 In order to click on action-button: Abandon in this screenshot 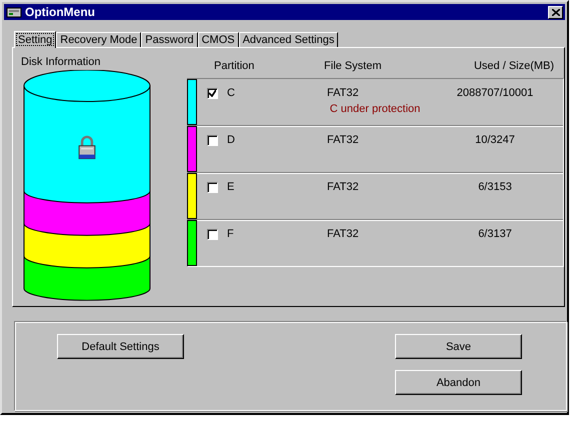, I will do `click(458, 383)`.